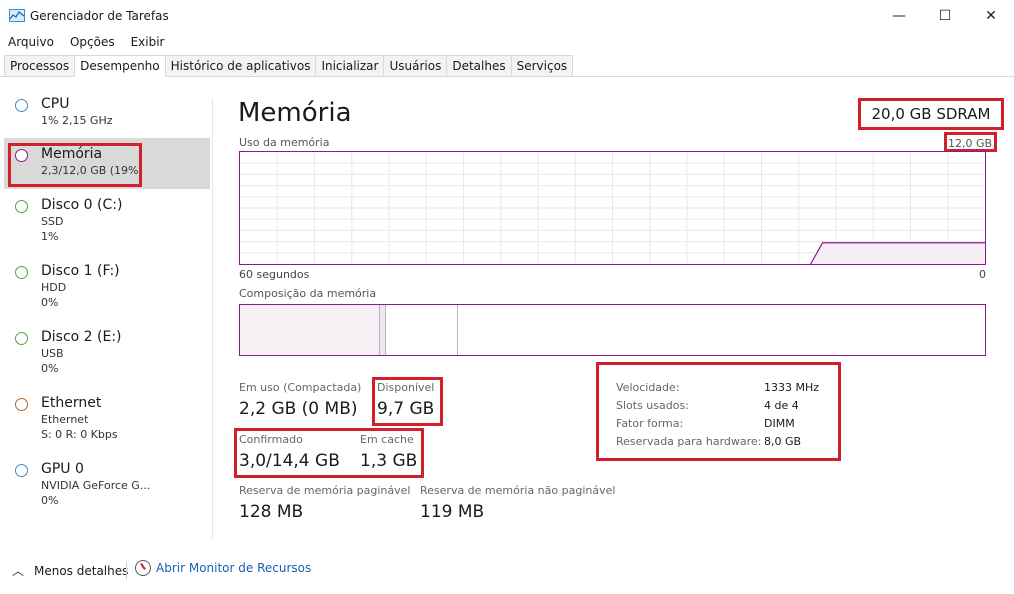 This screenshot has height=594, width=1014. What do you see at coordinates (17, 15) in the screenshot?
I see `task-manager-icon` at bounding box center [17, 15].